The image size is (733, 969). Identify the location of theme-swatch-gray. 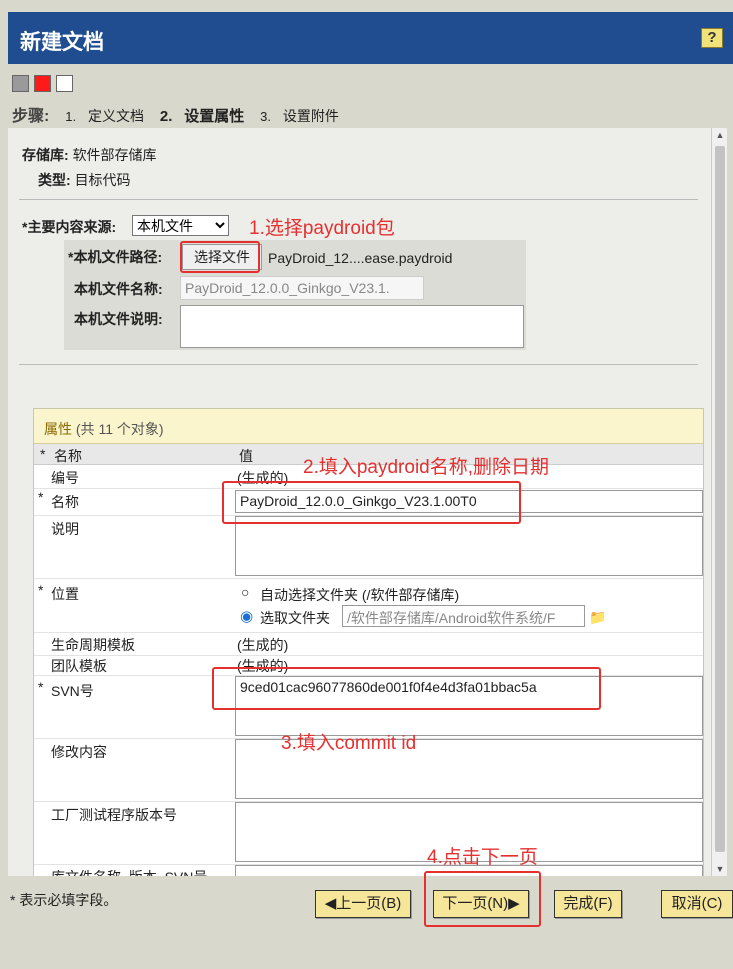
(20, 83).